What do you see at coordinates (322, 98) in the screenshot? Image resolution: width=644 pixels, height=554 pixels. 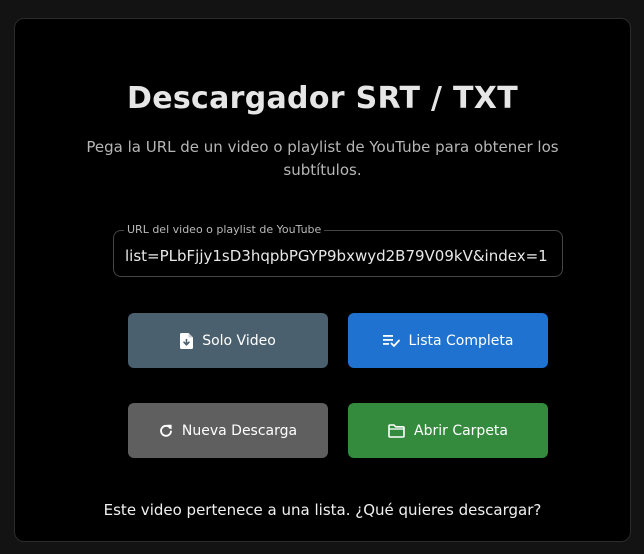 I see `page-title: Descargador SRT / TXT` at bounding box center [322, 98].